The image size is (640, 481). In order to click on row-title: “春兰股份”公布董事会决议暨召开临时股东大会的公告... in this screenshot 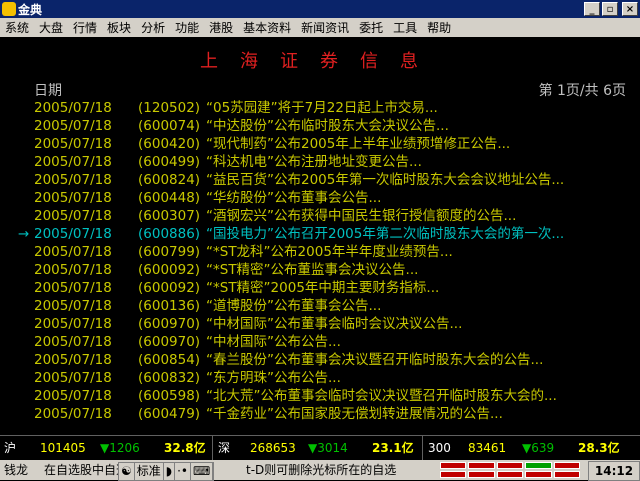, I will do `click(375, 360)`.